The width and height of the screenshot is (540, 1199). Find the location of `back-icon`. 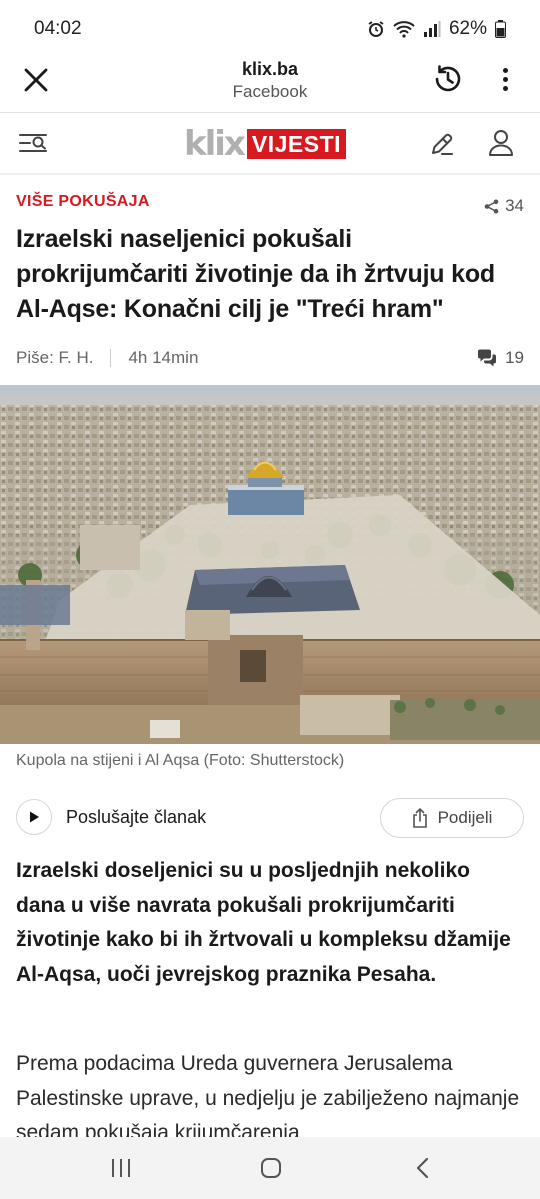

back-icon is located at coordinates (422, 1168).